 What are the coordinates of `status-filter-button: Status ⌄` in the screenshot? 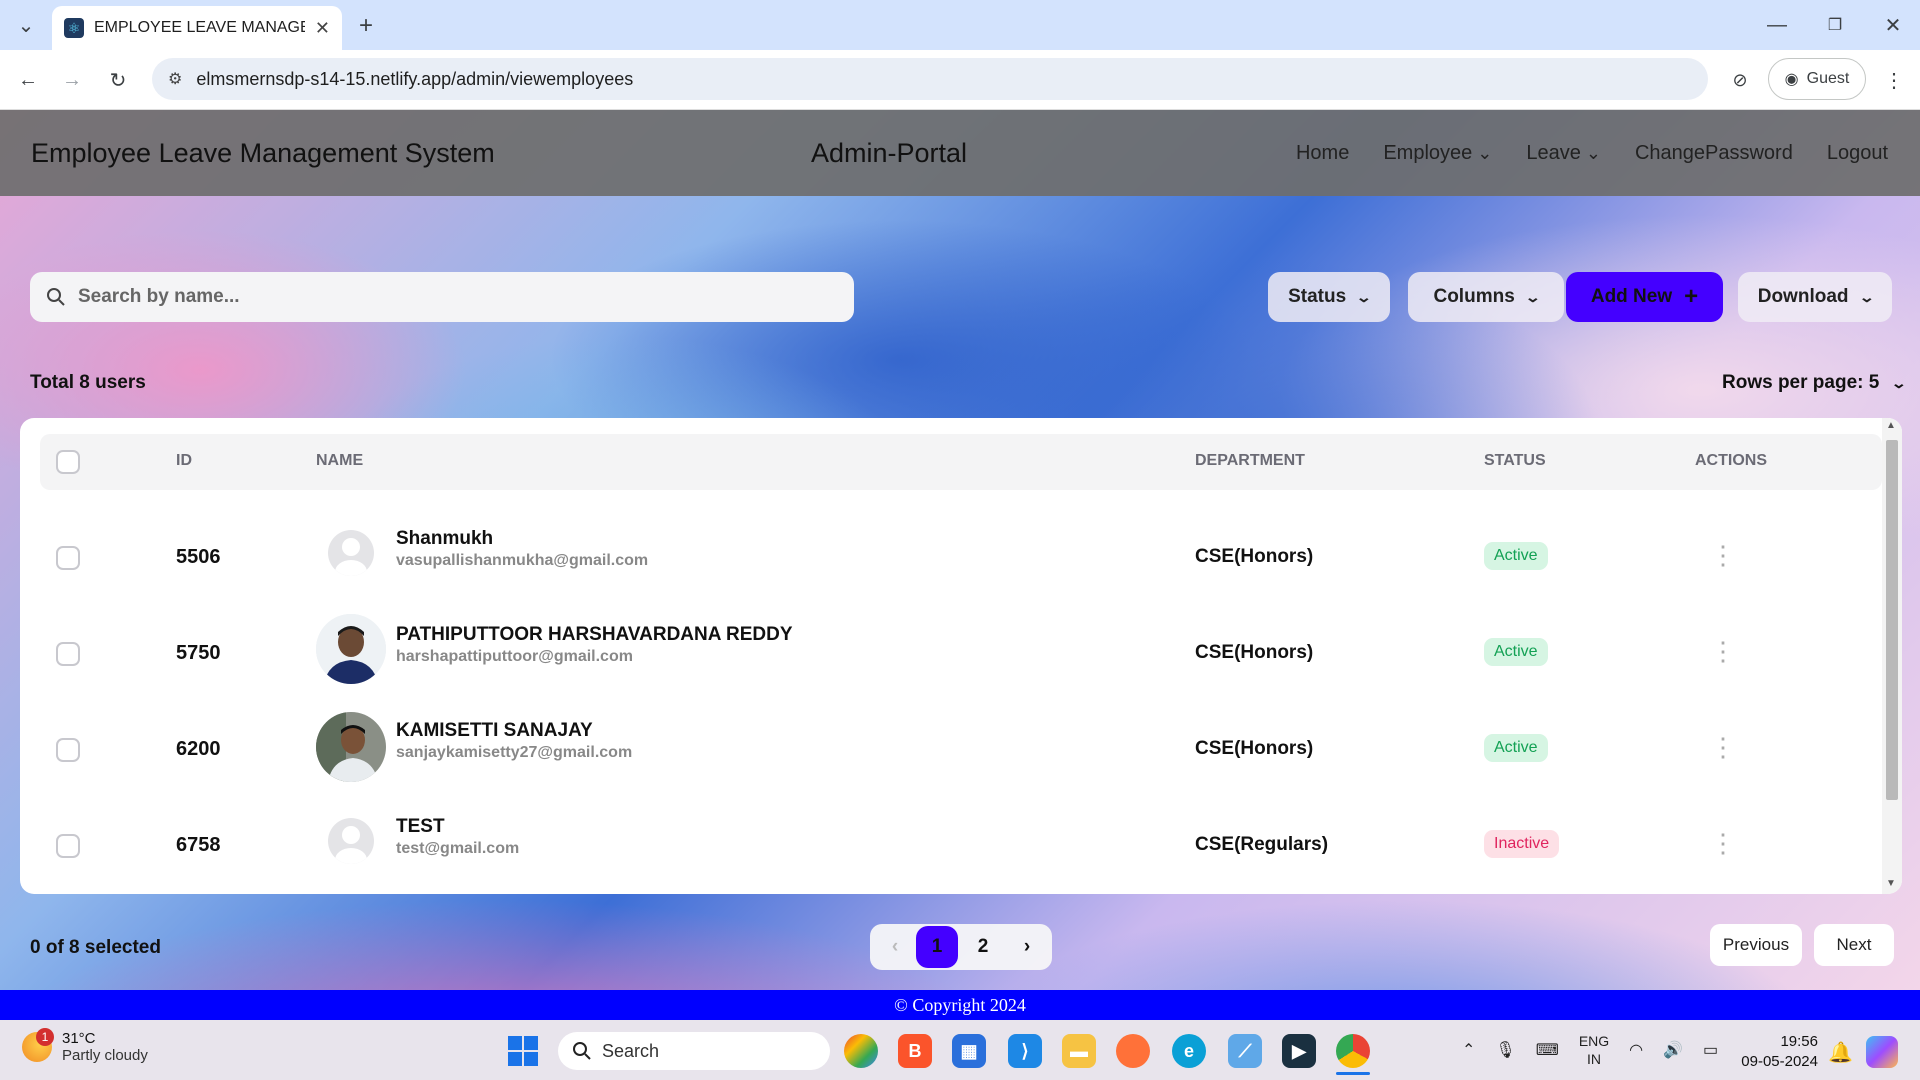 It's located at (1329, 297).